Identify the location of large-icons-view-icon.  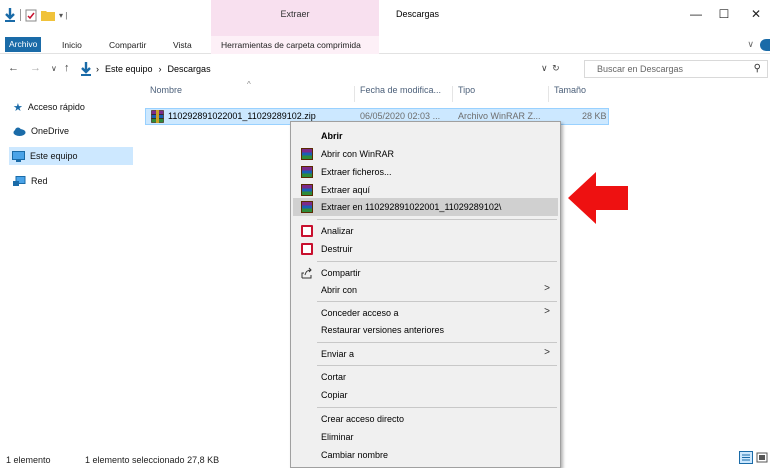
(762, 457).